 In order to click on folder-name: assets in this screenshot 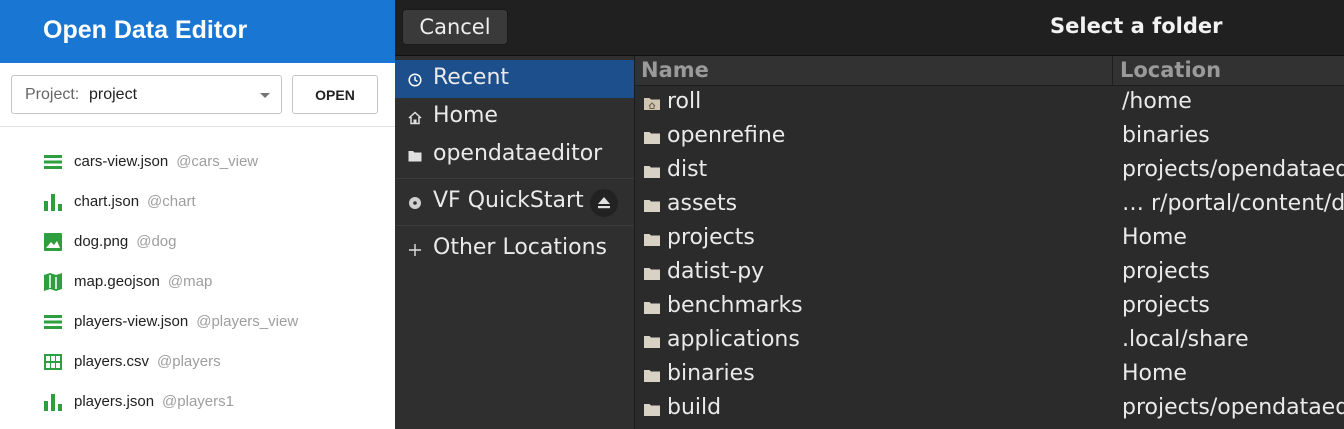, I will do `click(702, 203)`.